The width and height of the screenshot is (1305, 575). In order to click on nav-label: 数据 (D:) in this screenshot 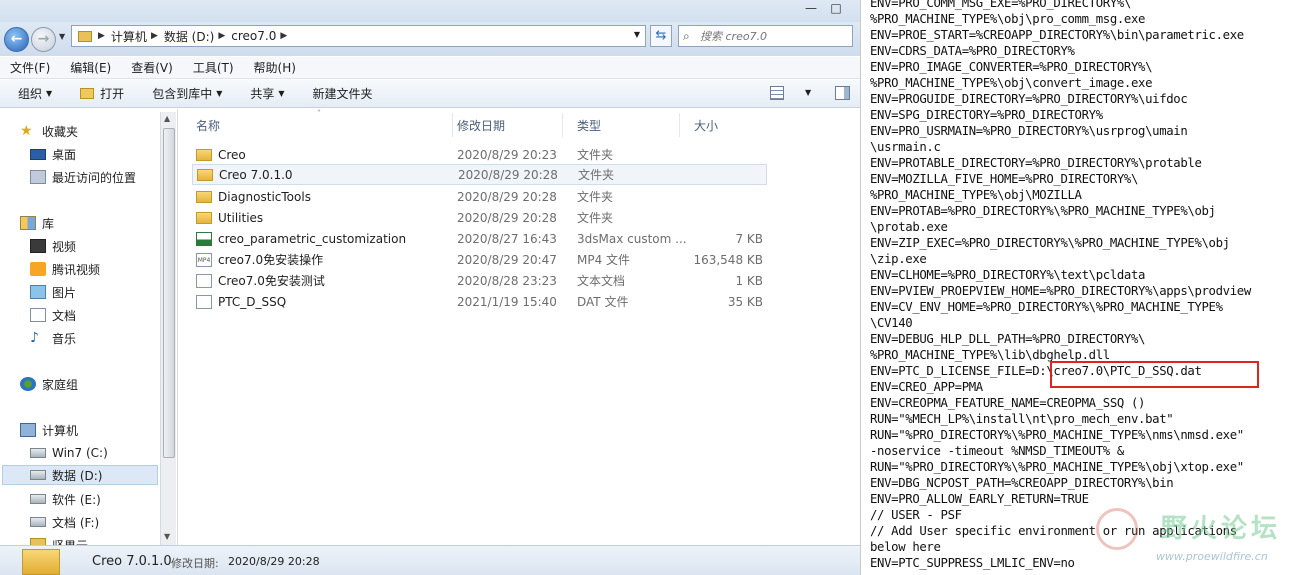, I will do `click(77, 475)`.